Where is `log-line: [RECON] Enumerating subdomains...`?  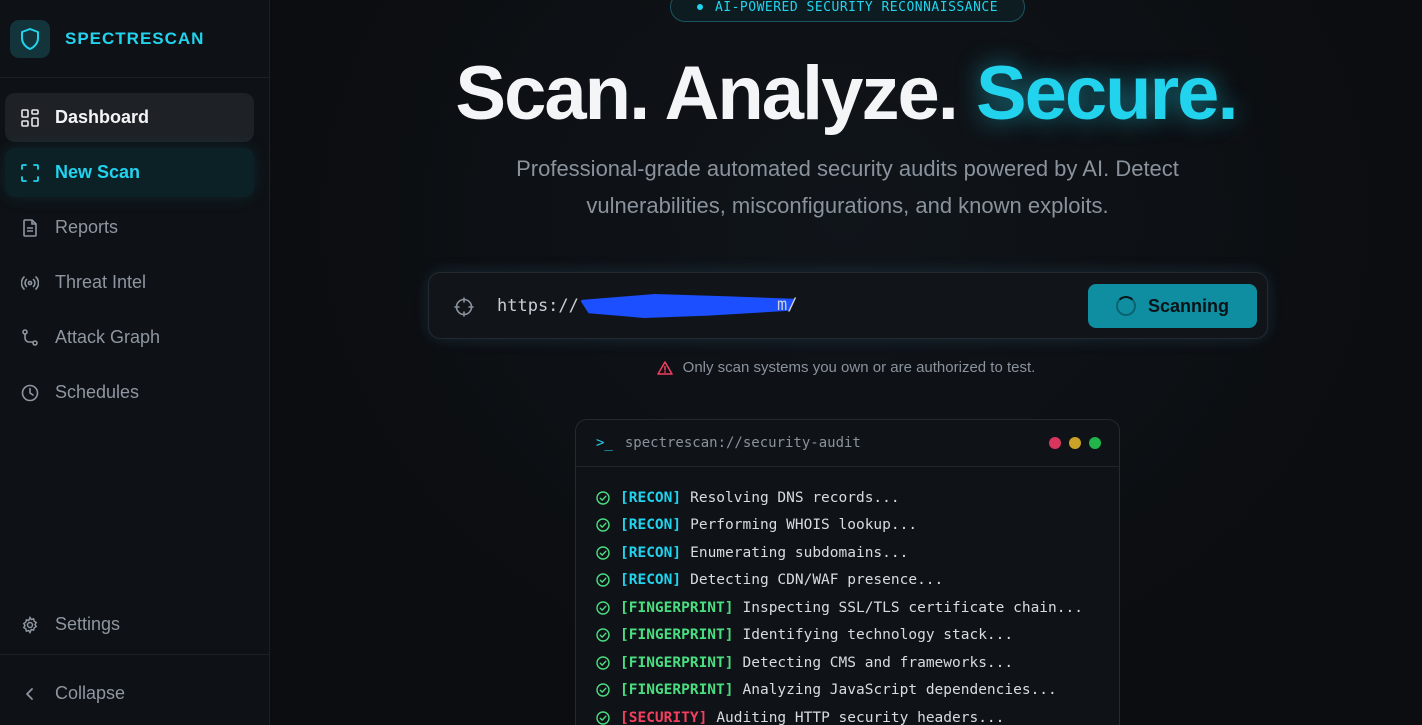
log-line: [RECON] Enumerating subdomains... is located at coordinates (857, 553).